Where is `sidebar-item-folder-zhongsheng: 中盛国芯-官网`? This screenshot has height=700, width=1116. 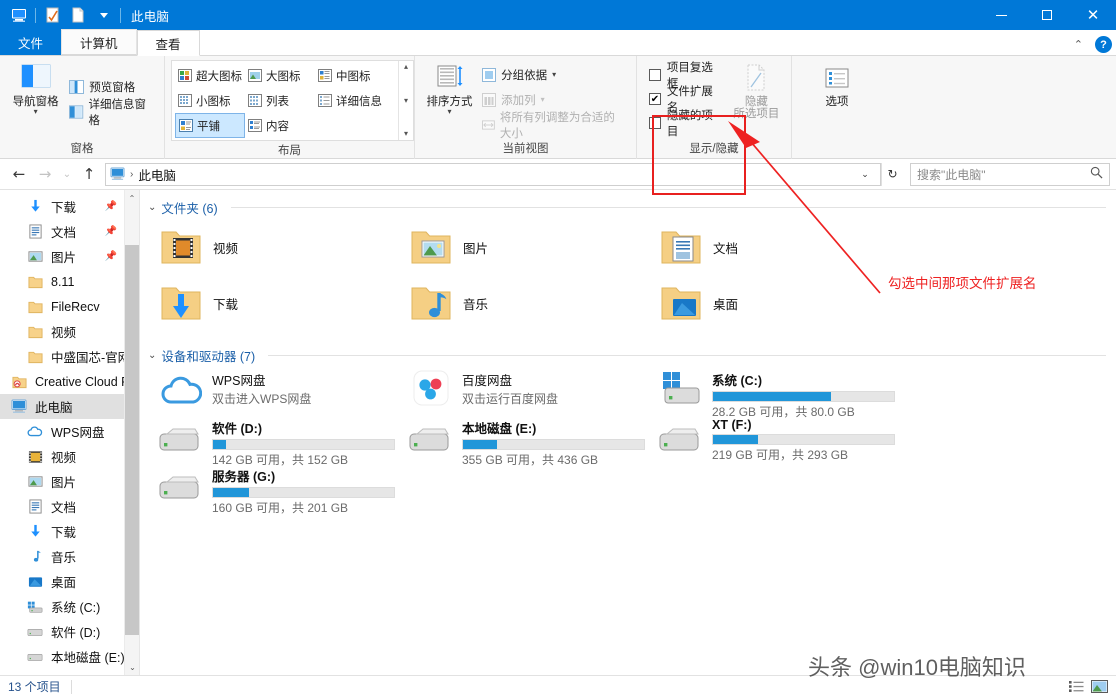
sidebar-item-folder-zhongsheng: 中盛国芯-官网 is located at coordinates (69, 356).